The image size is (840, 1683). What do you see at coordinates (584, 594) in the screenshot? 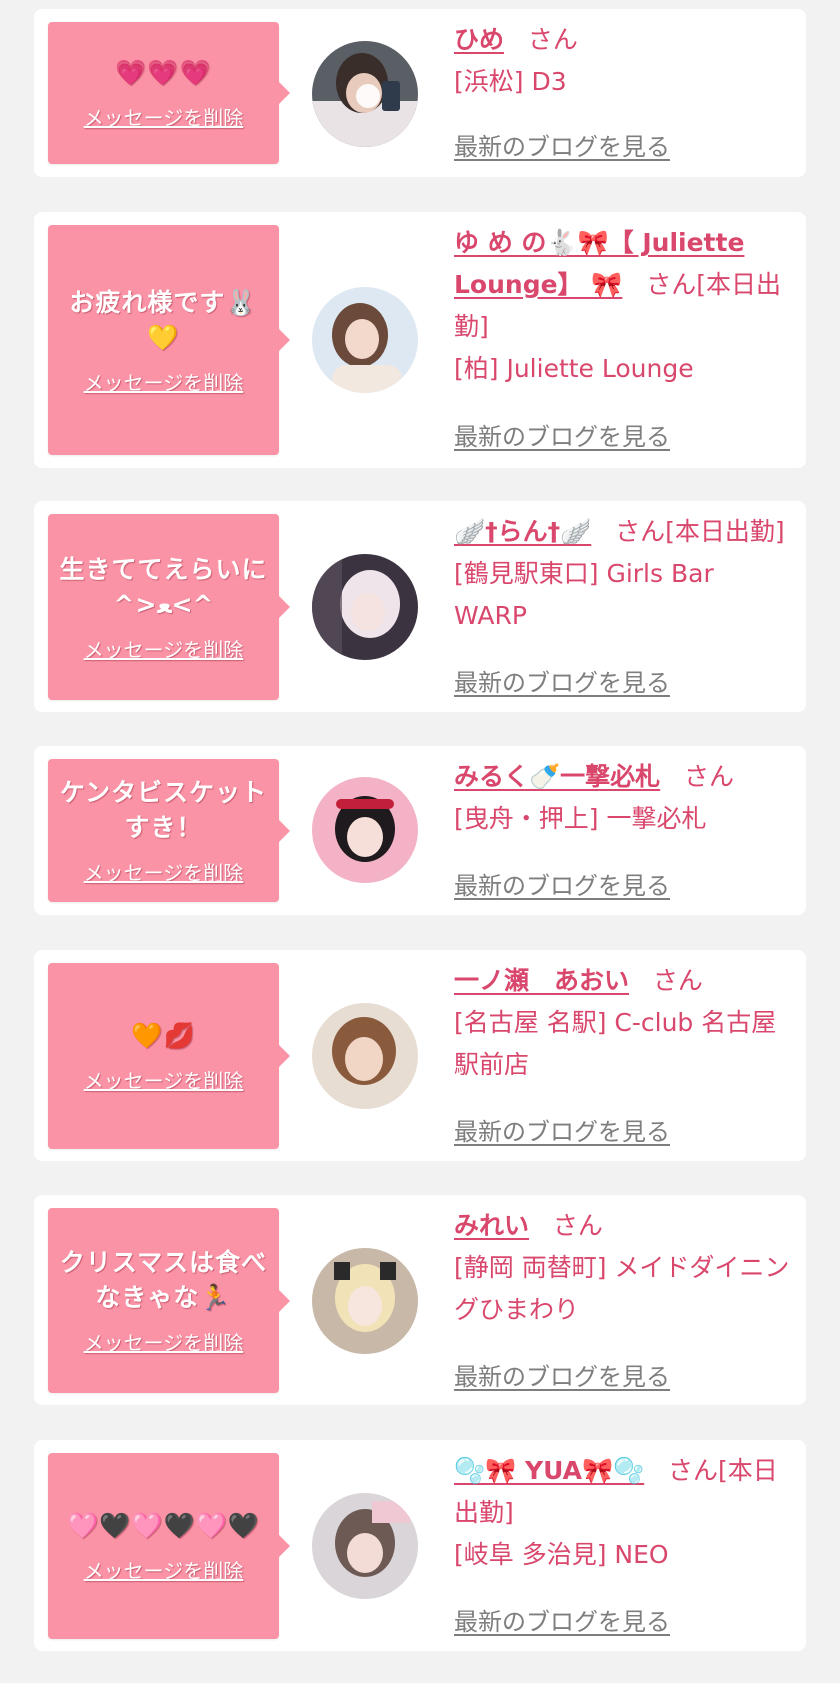
I see `shop-area: [鶴見駅東口] Girls Bar WARP` at bounding box center [584, 594].